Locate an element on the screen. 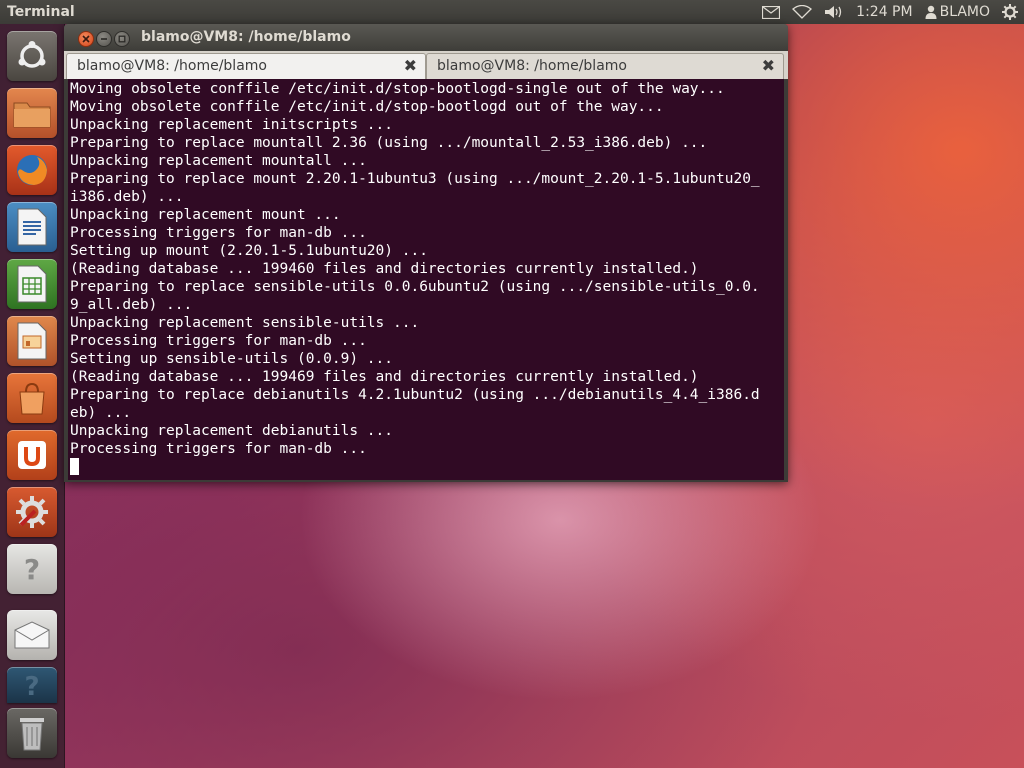  impress-icon is located at coordinates (32, 341).